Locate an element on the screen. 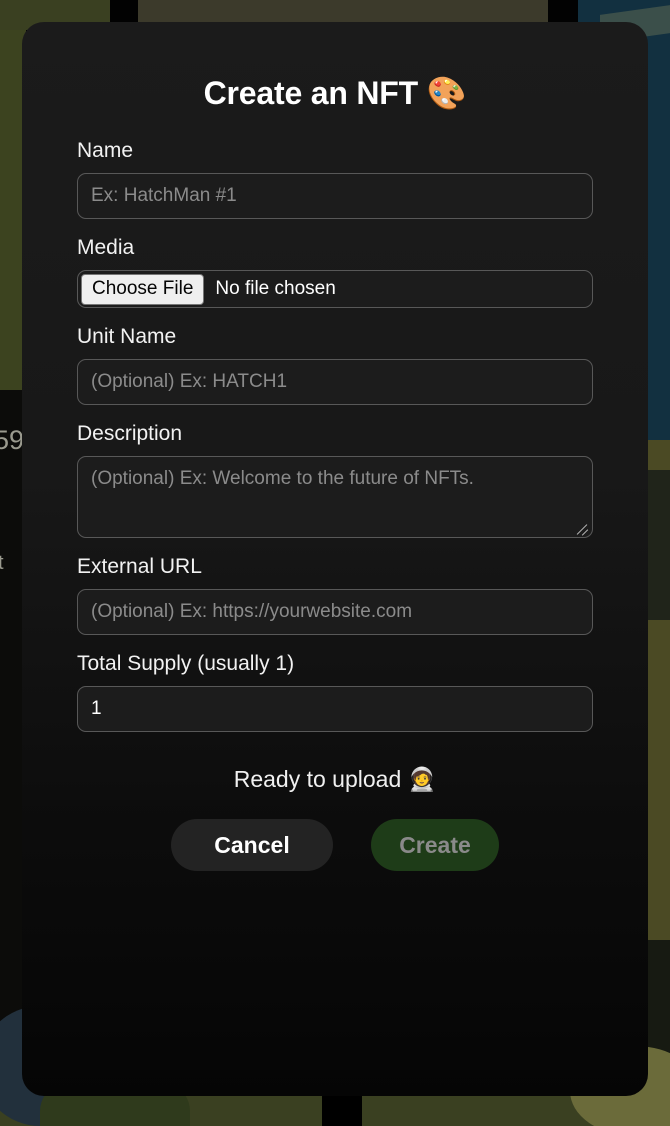  field-description: Description is located at coordinates (335, 479).